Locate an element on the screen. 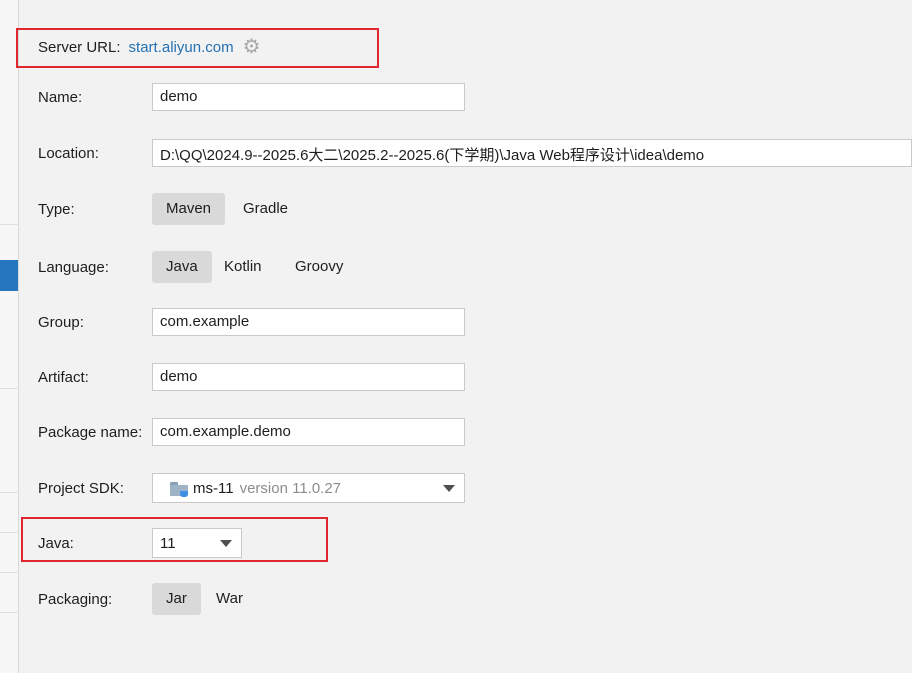  language-option-groovy: Groovy is located at coordinates (319, 267).